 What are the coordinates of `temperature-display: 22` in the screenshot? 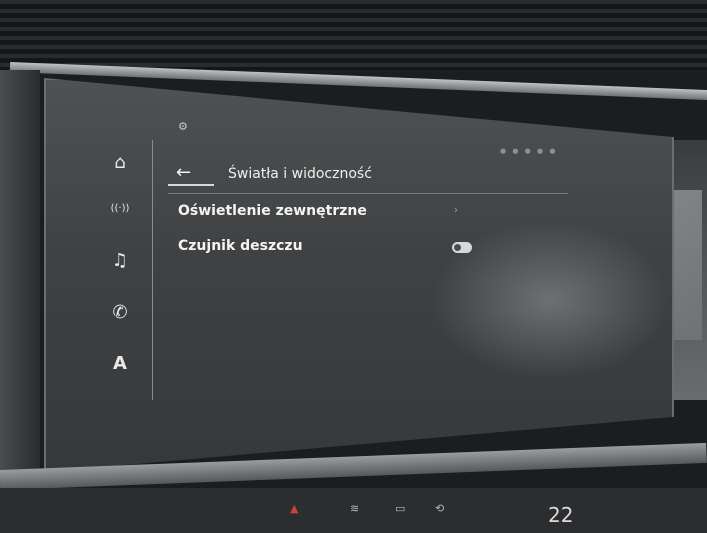 It's located at (561, 515).